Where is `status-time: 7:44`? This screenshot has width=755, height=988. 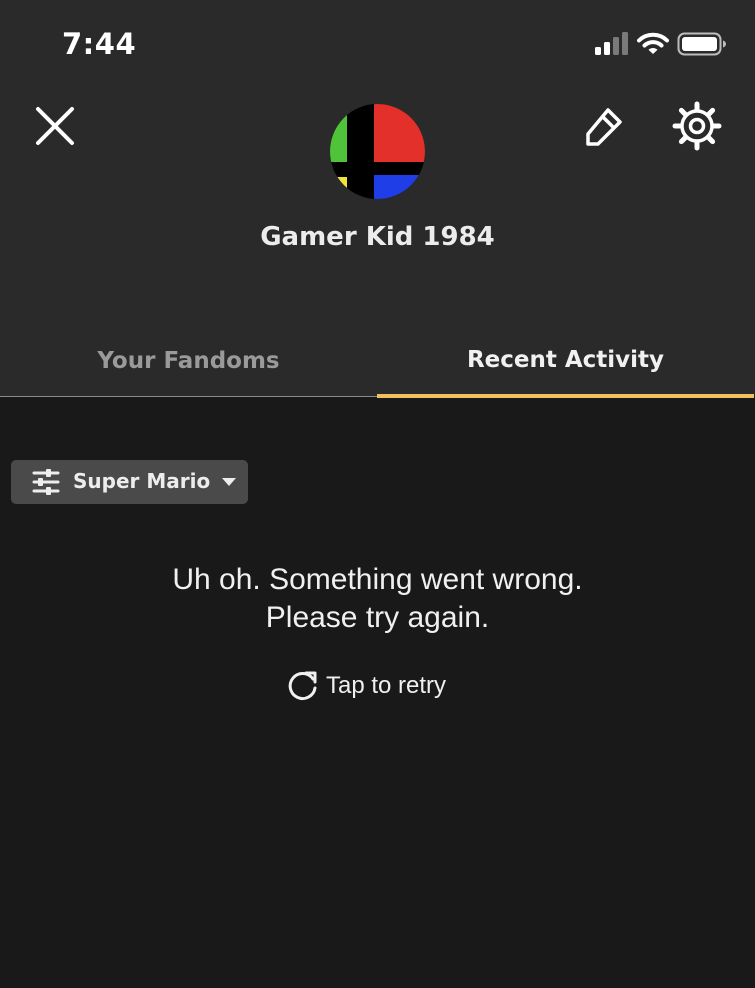 status-time: 7:44 is located at coordinates (99, 44).